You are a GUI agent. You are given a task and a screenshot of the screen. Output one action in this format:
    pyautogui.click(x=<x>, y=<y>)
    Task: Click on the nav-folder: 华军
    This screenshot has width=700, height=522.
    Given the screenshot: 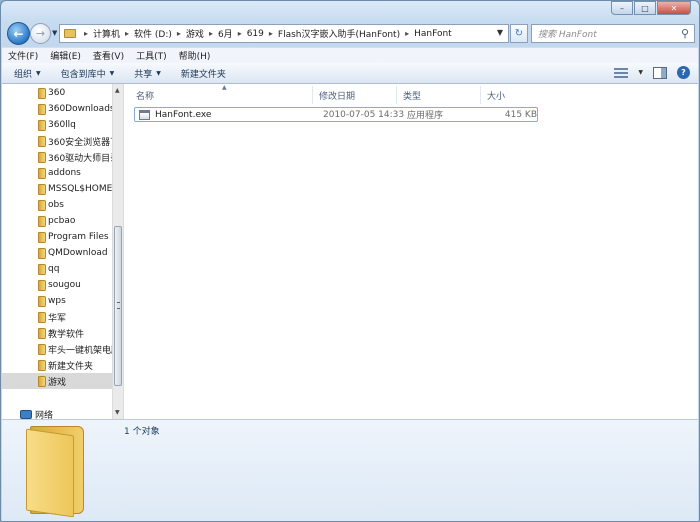 What is the action you would take?
    pyautogui.click(x=57, y=317)
    